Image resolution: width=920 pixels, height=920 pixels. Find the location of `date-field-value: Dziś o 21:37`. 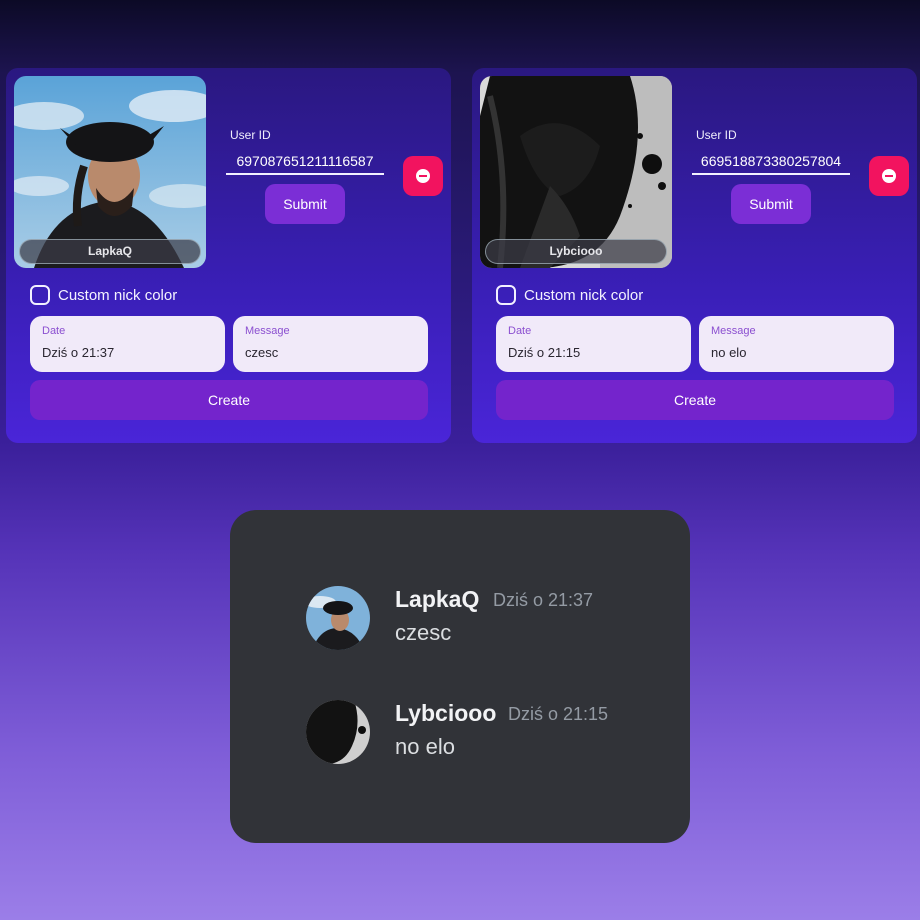

date-field-value: Dziś o 21:37 is located at coordinates (78, 352).